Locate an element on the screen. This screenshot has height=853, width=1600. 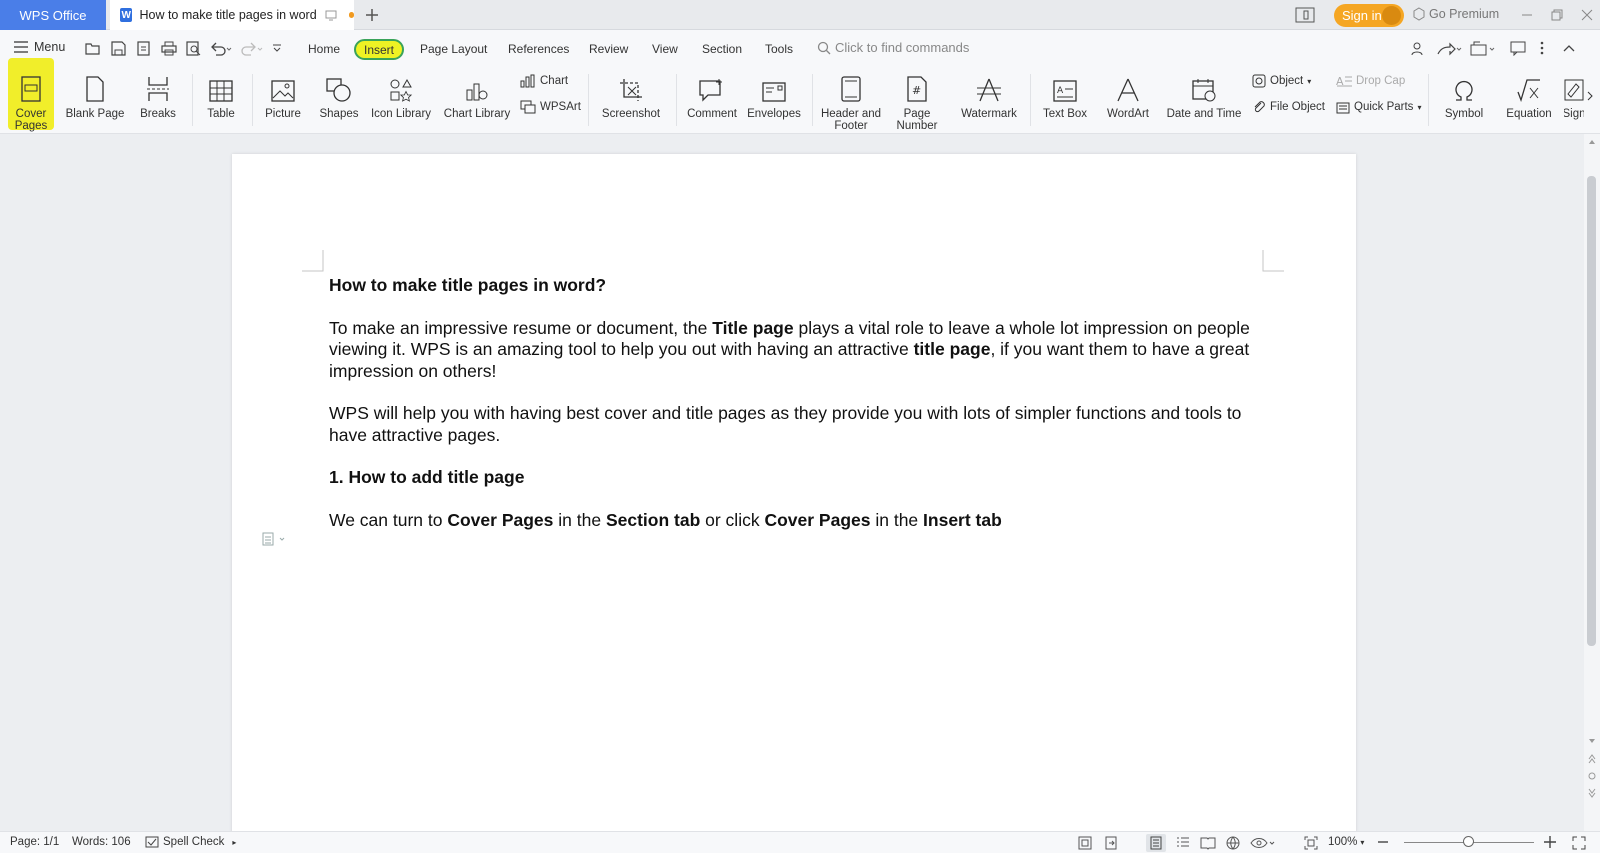
screenshot-button: Screenshot is located at coordinates (631, 94).